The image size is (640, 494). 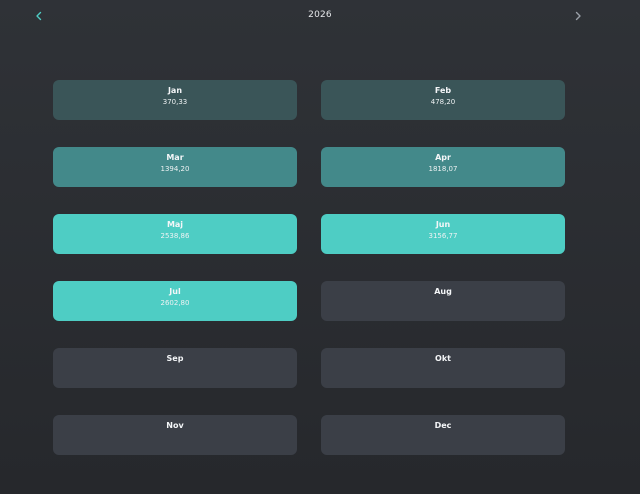 What do you see at coordinates (175, 157) in the screenshot?
I see `month-name: Mar` at bounding box center [175, 157].